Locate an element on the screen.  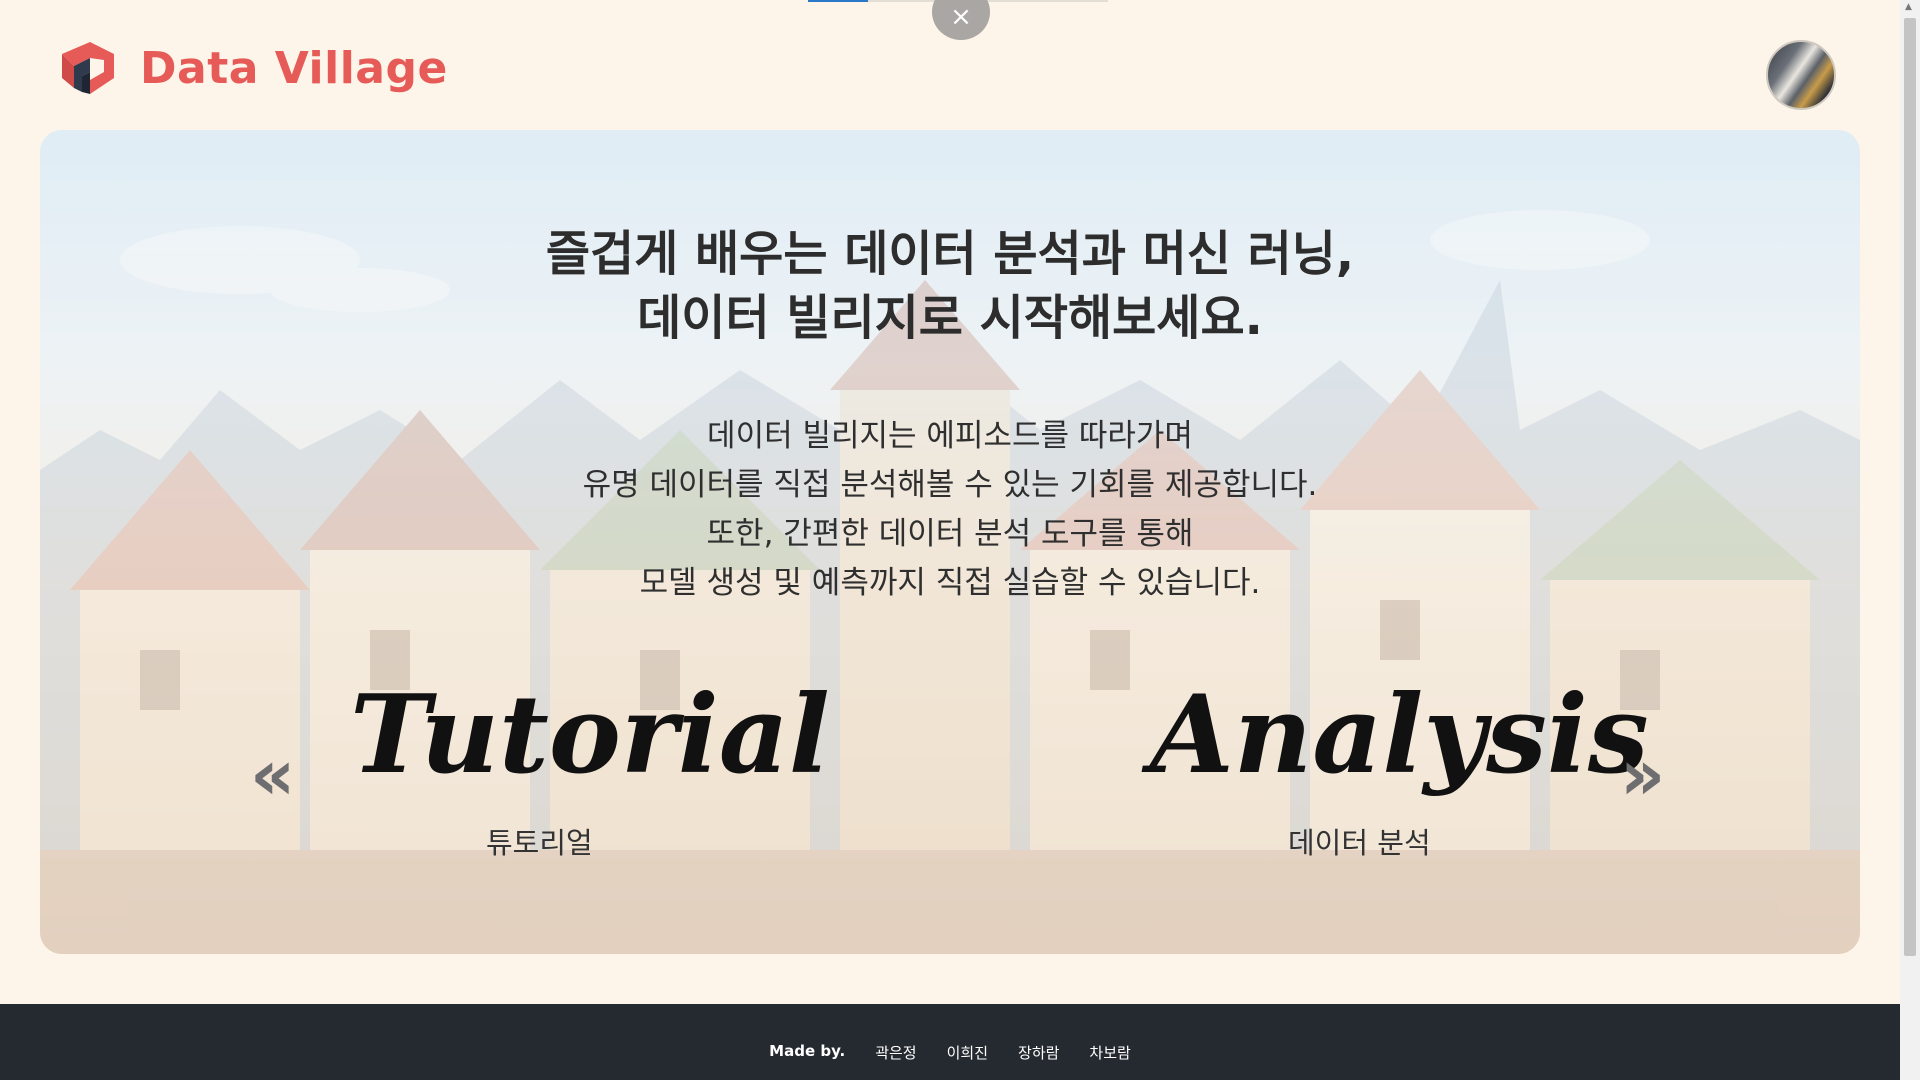
scroll-thumb is located at coordinates (1910, 487).